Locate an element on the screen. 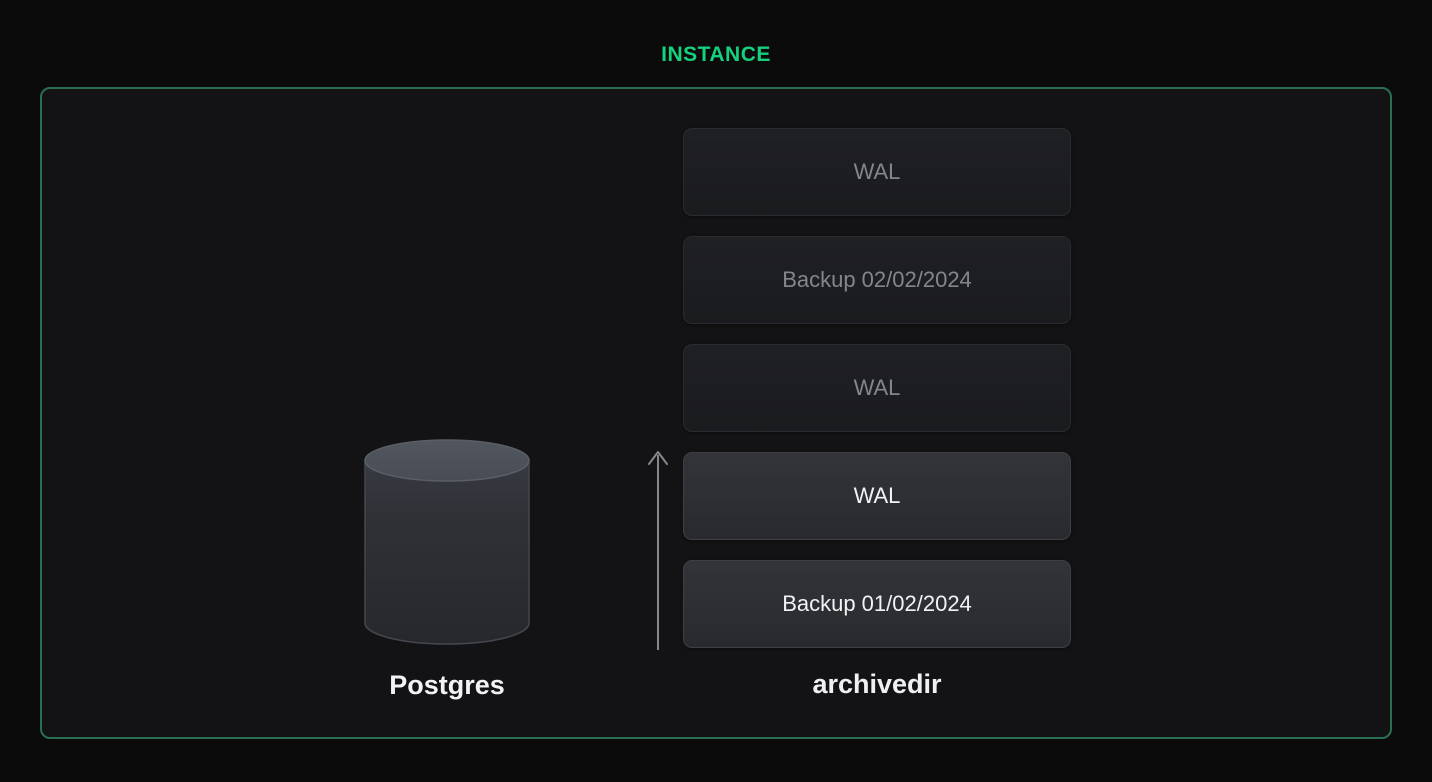  archivedir-label: archivedir is located at coordinates (877, 684).